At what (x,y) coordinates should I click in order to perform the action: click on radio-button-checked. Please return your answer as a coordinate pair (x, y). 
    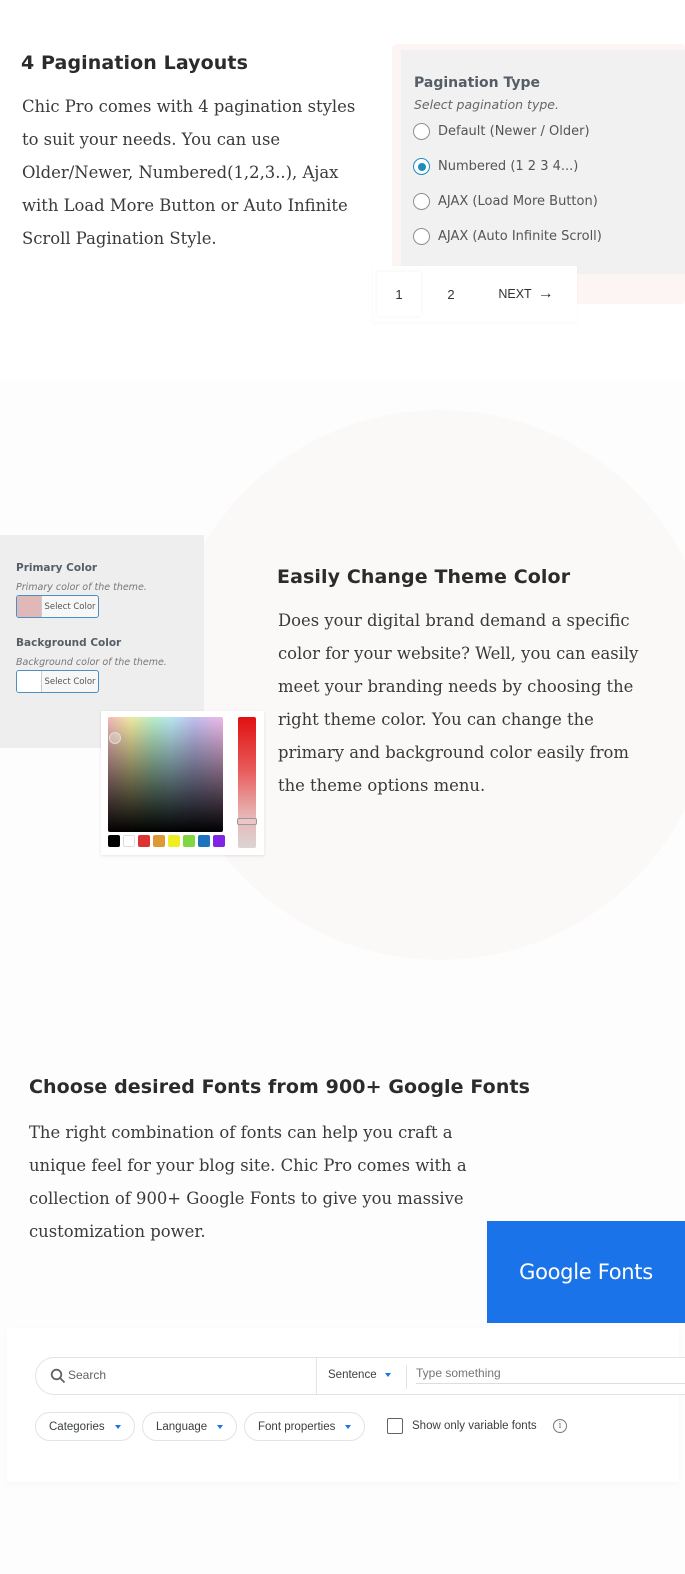
    Looking at the image, I should click on (421, 166).